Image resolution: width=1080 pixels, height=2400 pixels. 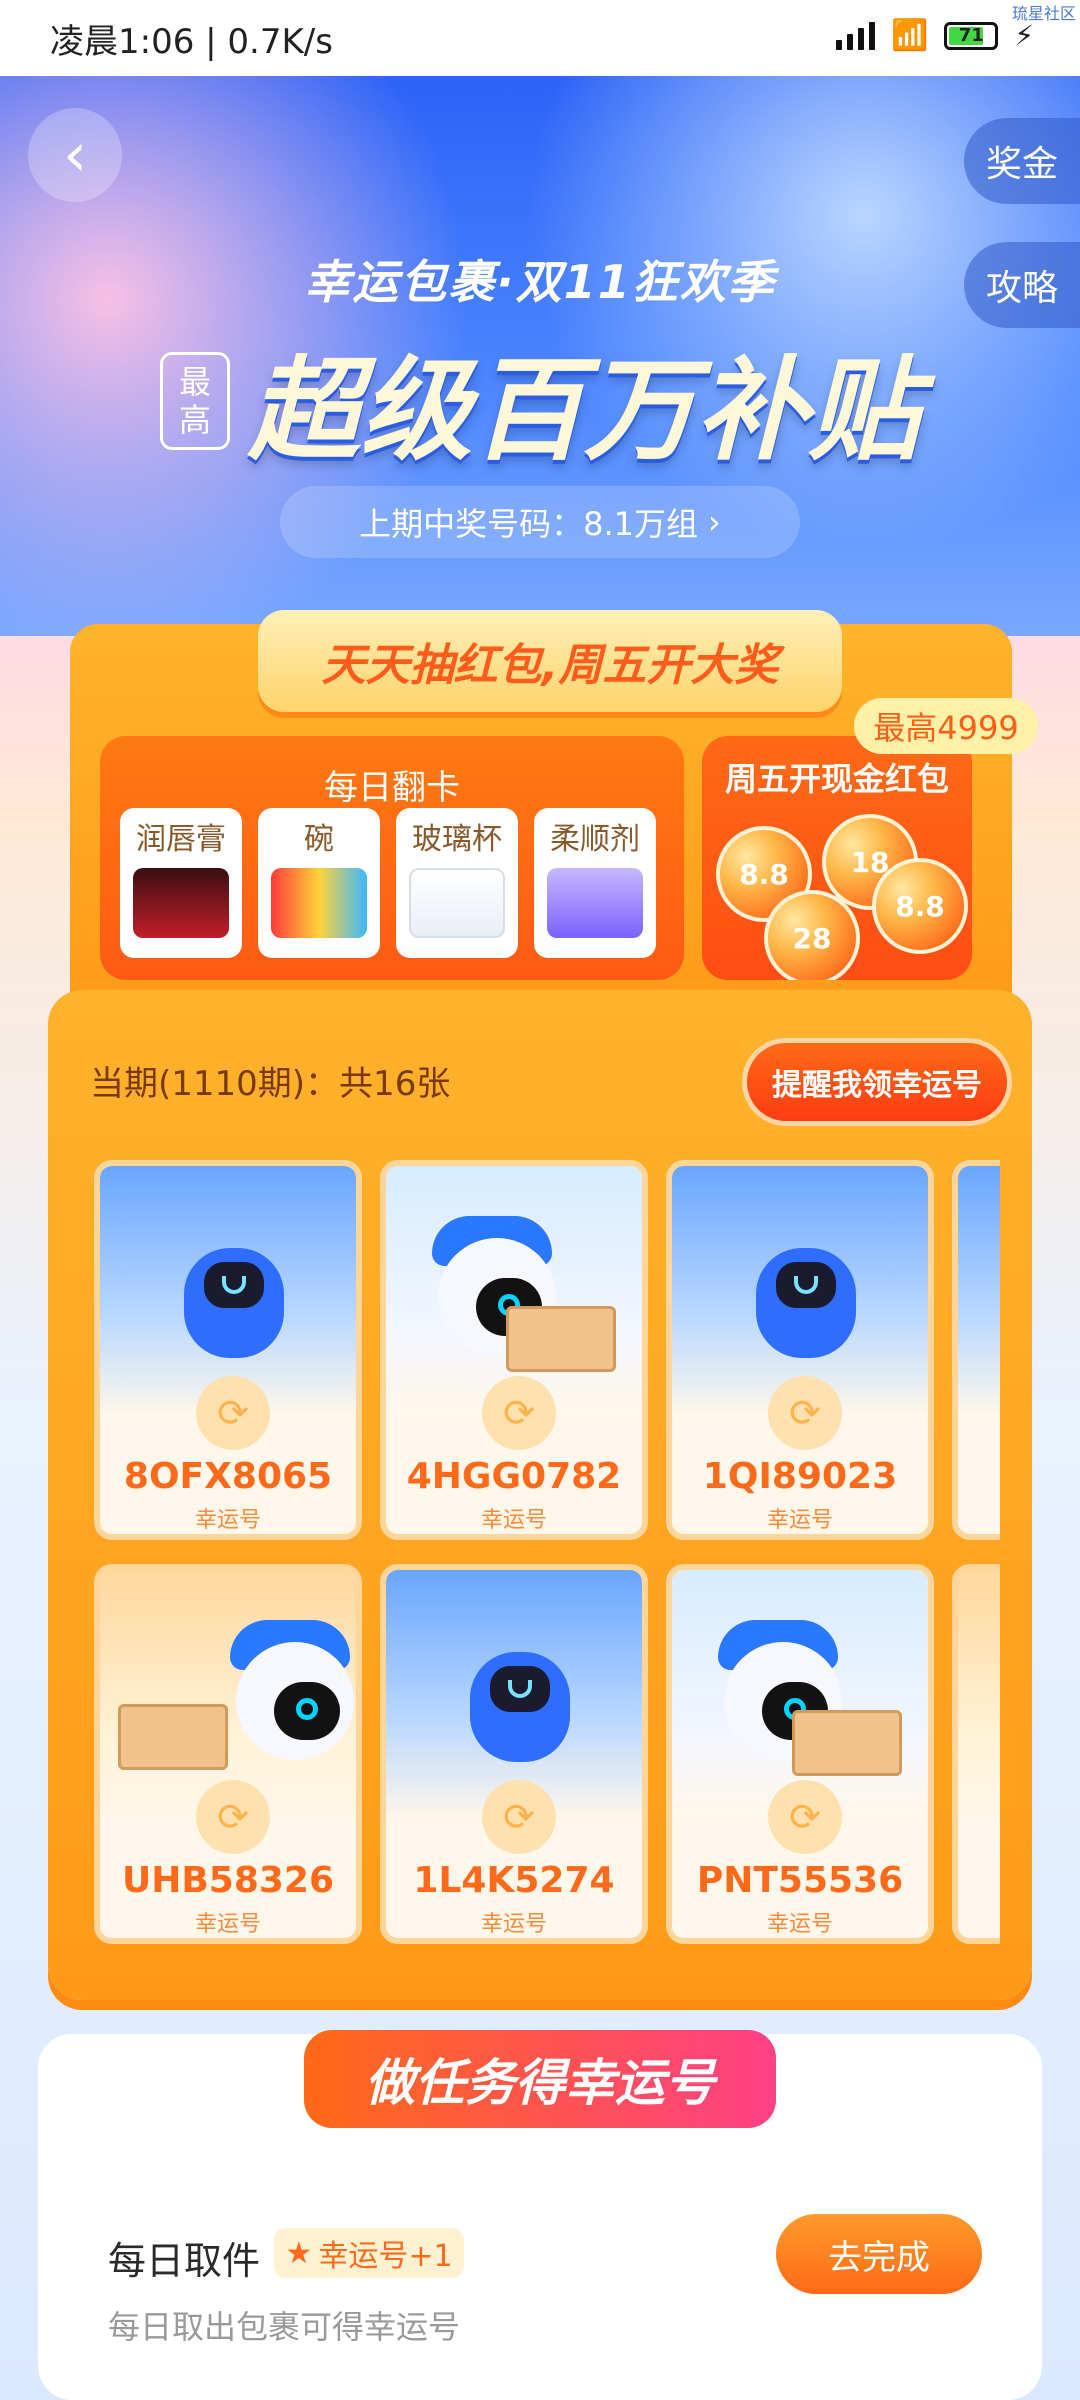 What do you see at coordinates (299, 2253) in the screenshot?
I see `star-icon: ★` at bounding box center [299, 2253].